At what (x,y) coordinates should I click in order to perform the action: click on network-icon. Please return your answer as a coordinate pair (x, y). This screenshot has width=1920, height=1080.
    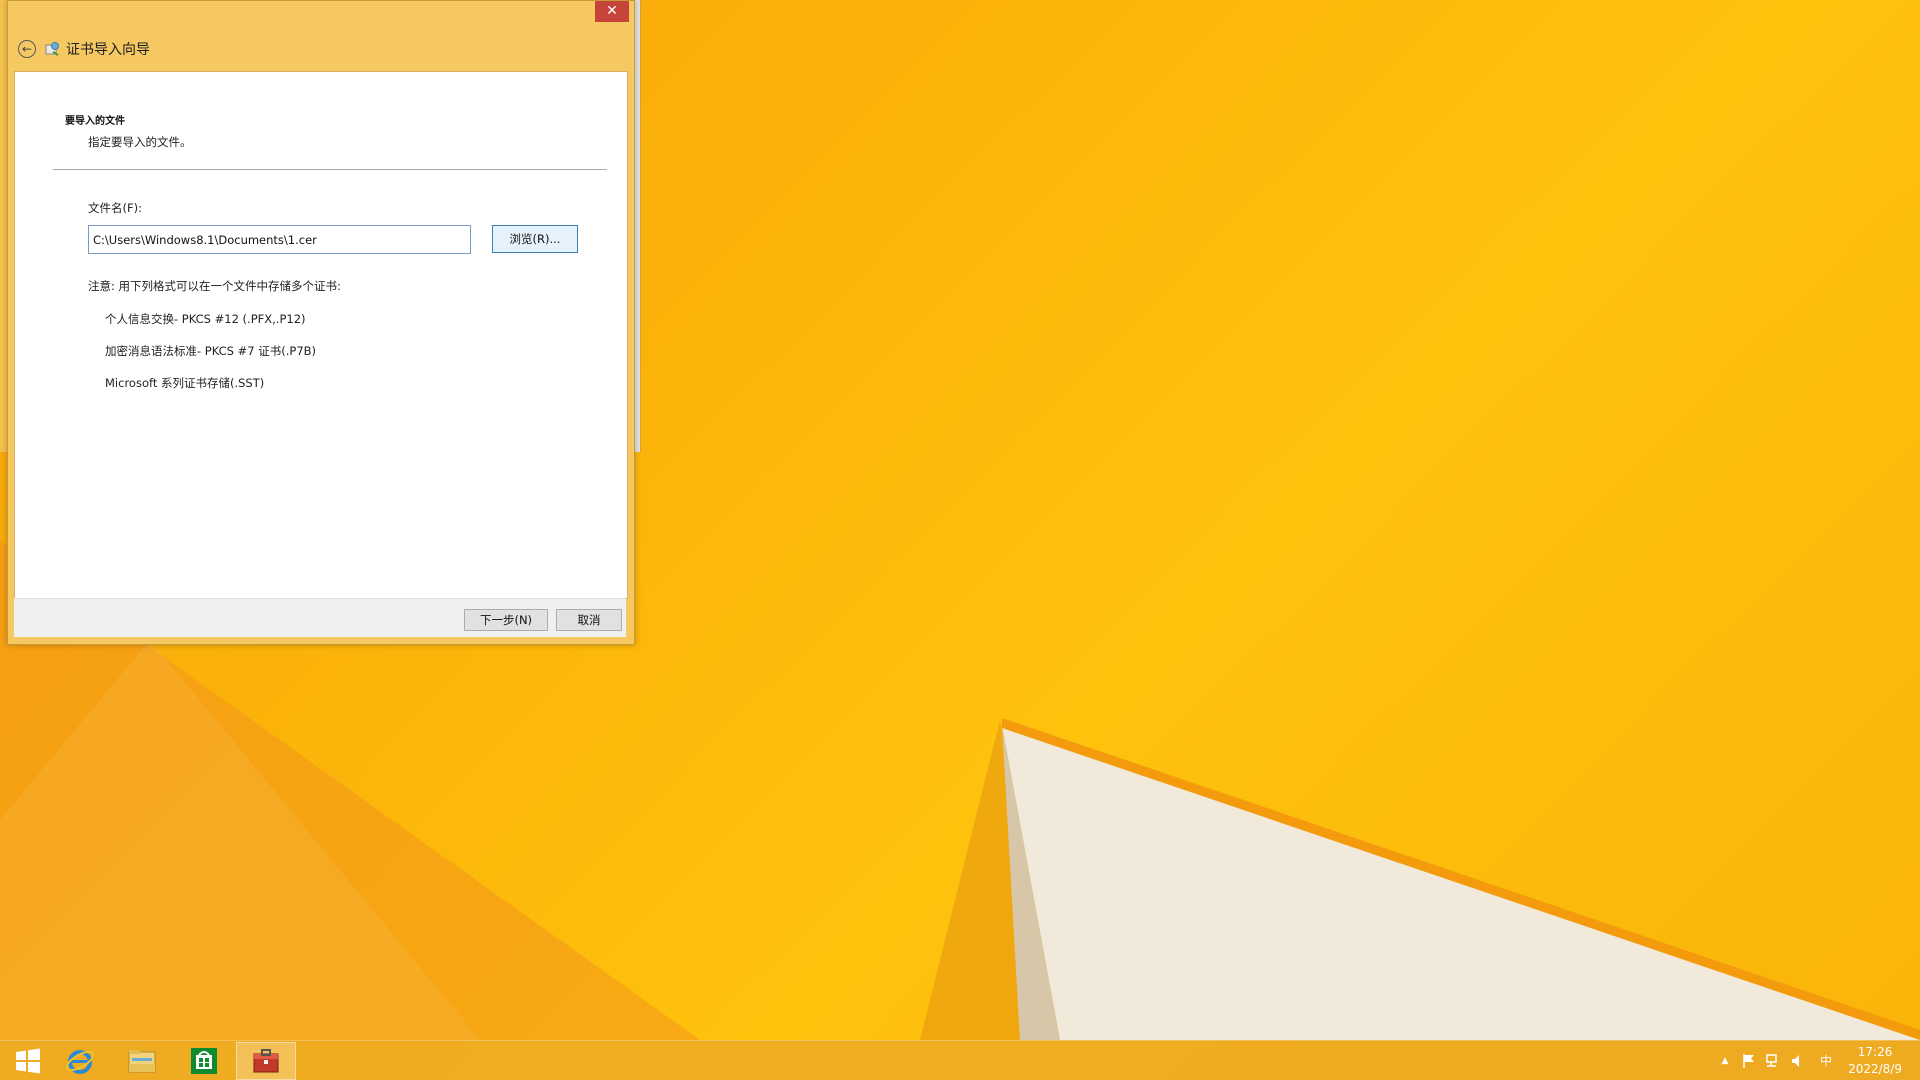
    Looking at the image, I should click on (1773, 1061).